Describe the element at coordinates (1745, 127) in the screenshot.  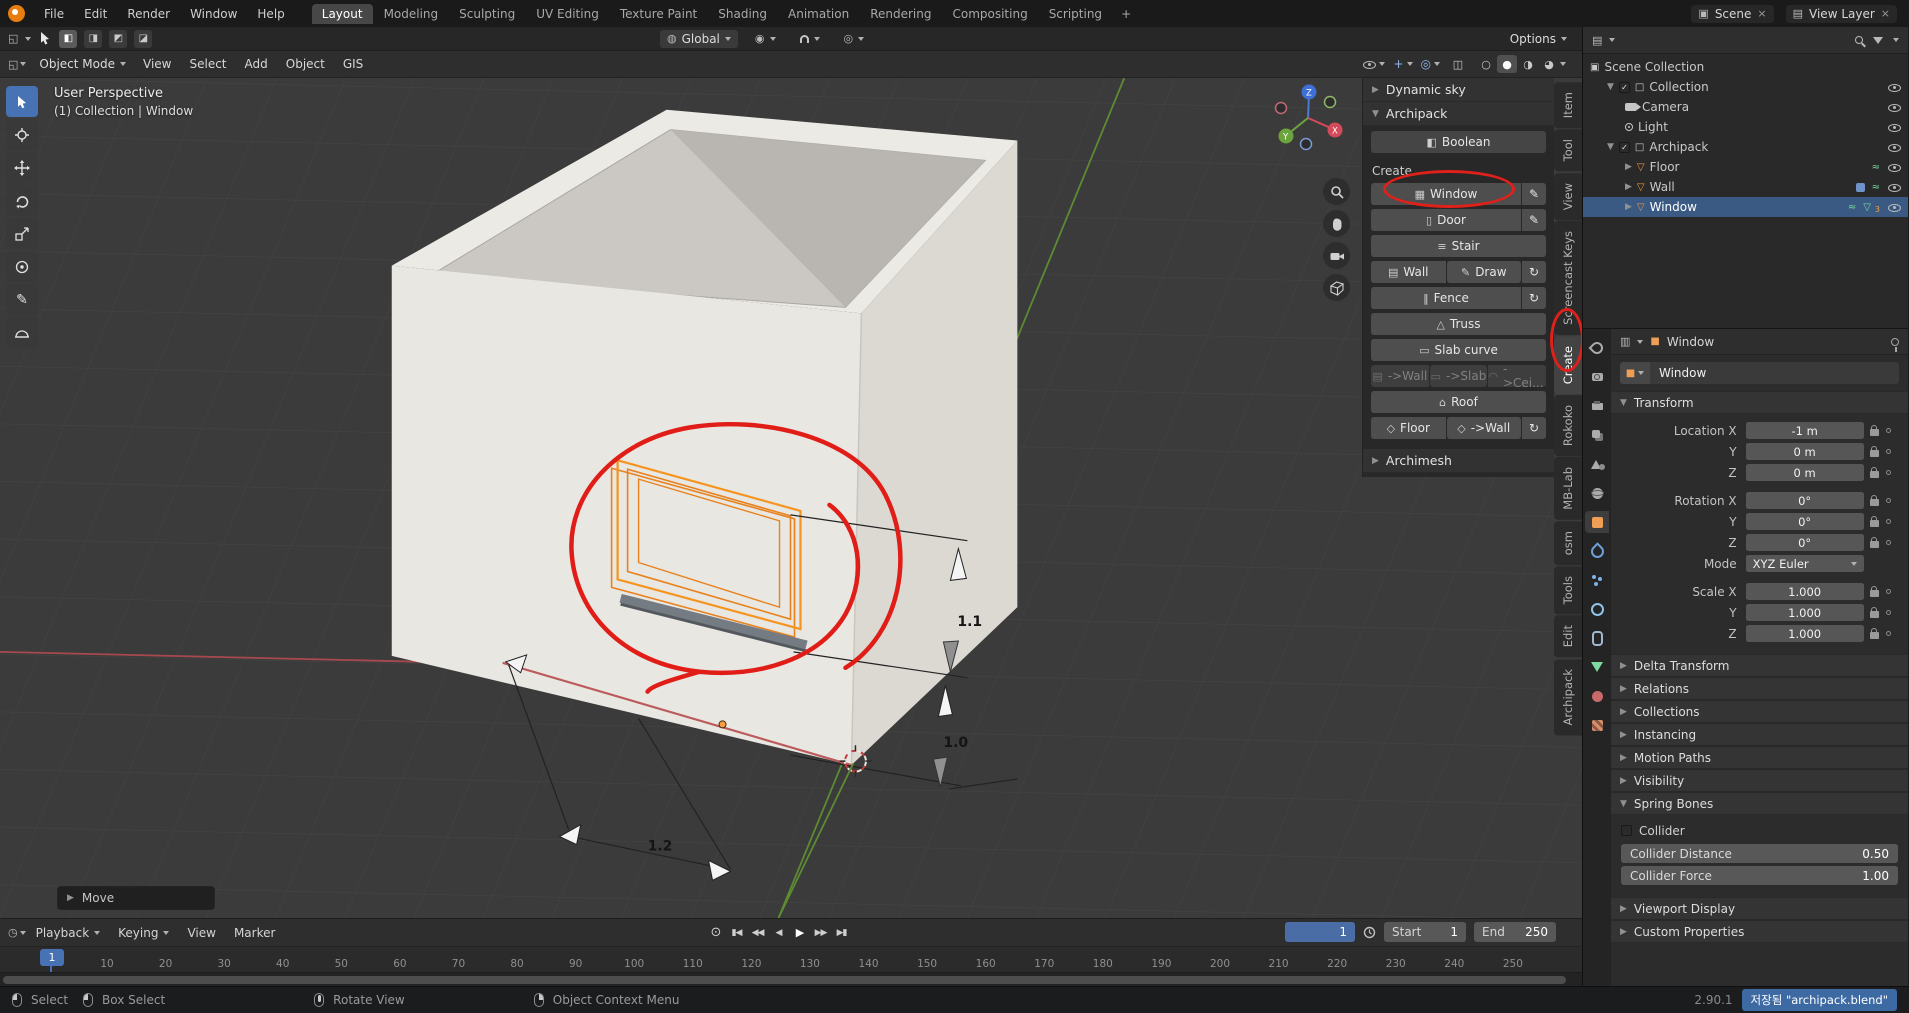
I see `outliner-row-light: Light` at that location.